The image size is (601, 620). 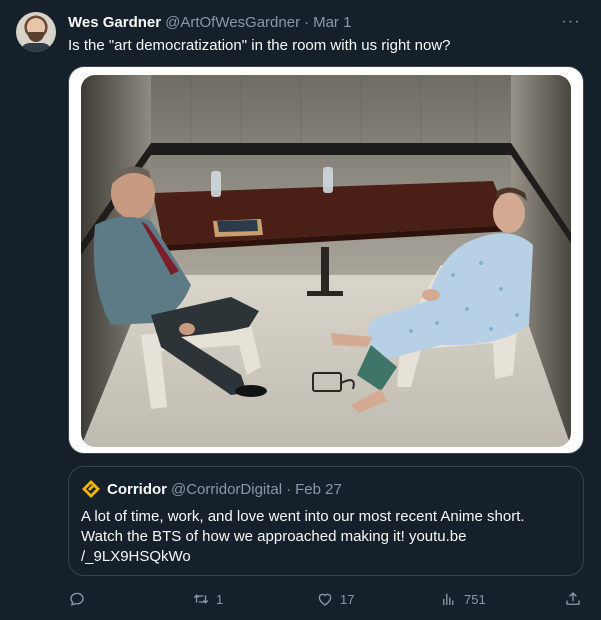 I want to click on avatar-shirt, so click(x=36, y=47).